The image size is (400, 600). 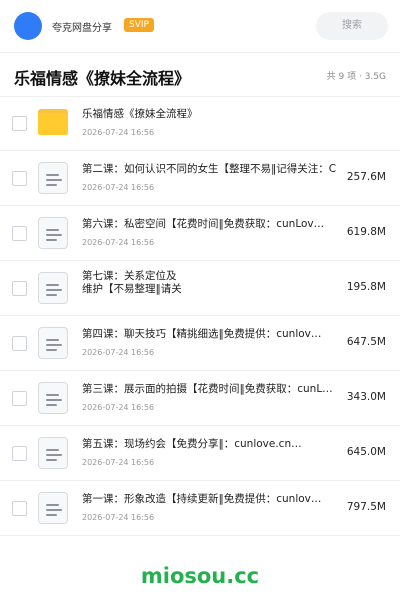 I want to click on file-size: 619.8M, so click(x=364, y=232).